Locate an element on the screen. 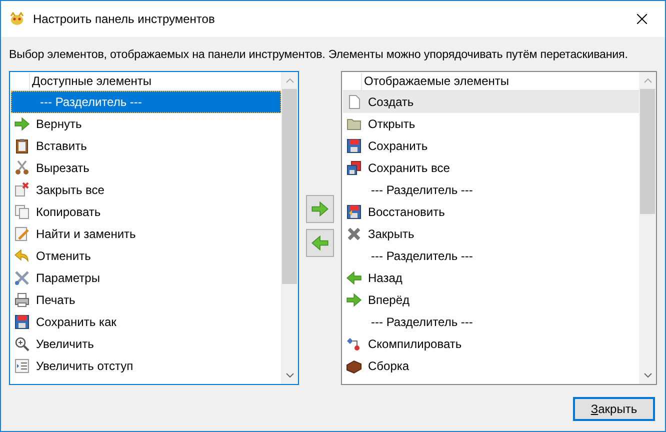 This screenshot has height=432, width=666. documents-icon is located at coordinates (22, 212).